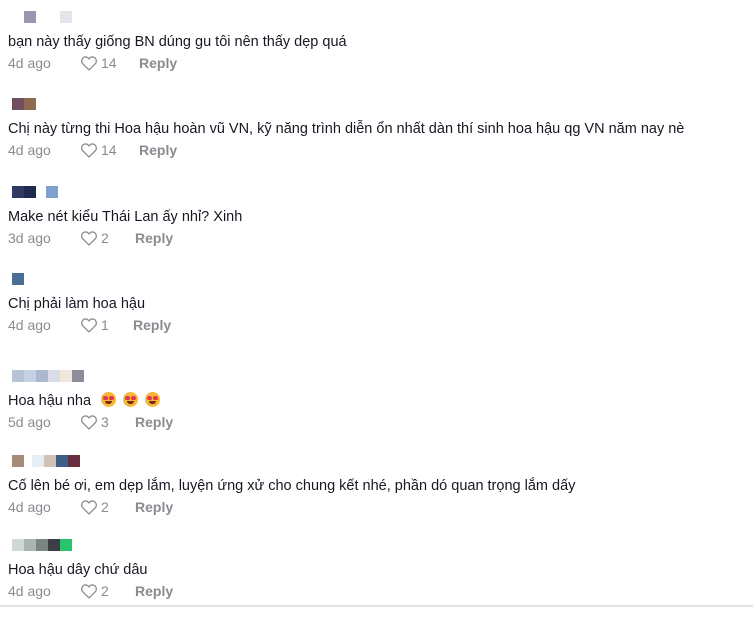 This screenshot has height=626, width=753. What do you see at coordinates (125, 217) in the screenshot?
I see `comment-text: Make nét kiểu Thái Lan ấy nhỉ? Xinh` at bounding box center [125, 217].